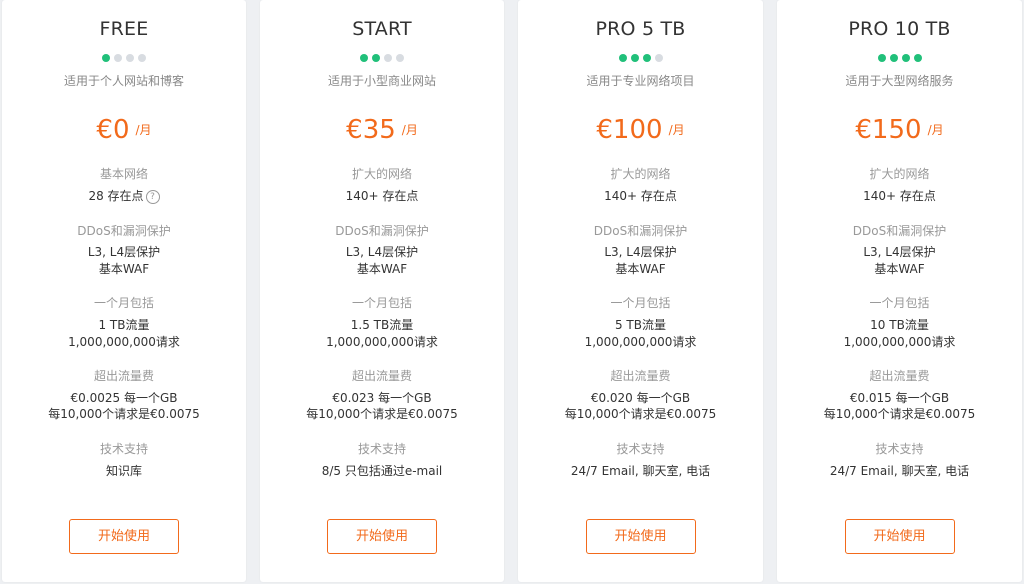  What do you see at coordinates (899, 81) in the screenshot?
I see `plan-subtitle: 适用于大型网络服务` at bounding box center [899, 81].